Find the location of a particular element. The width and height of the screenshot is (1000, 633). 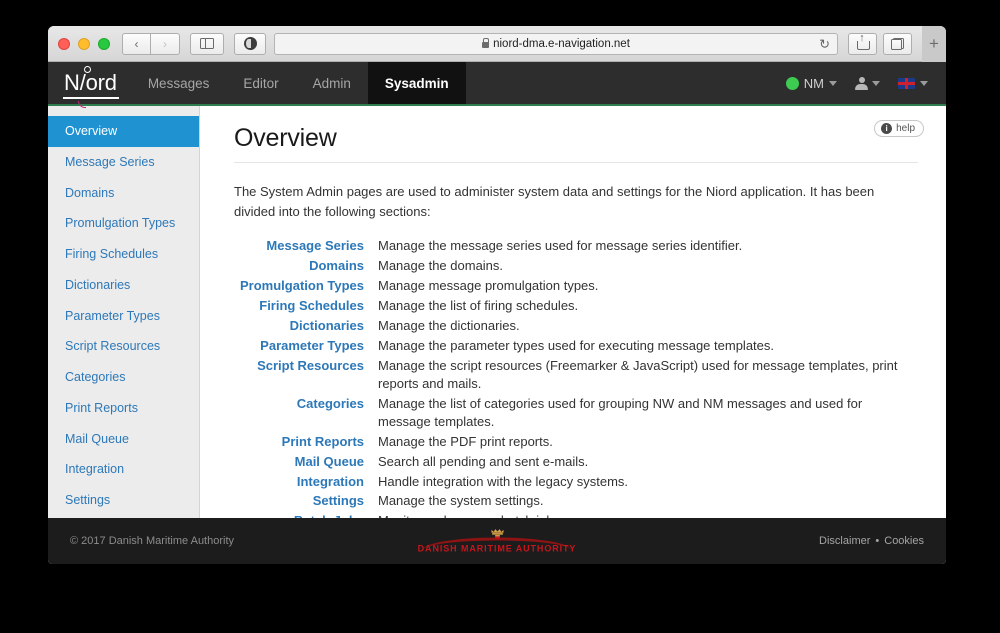

dma-logo-text: Danish Maritime Authority is located at coordinates (497, 548).